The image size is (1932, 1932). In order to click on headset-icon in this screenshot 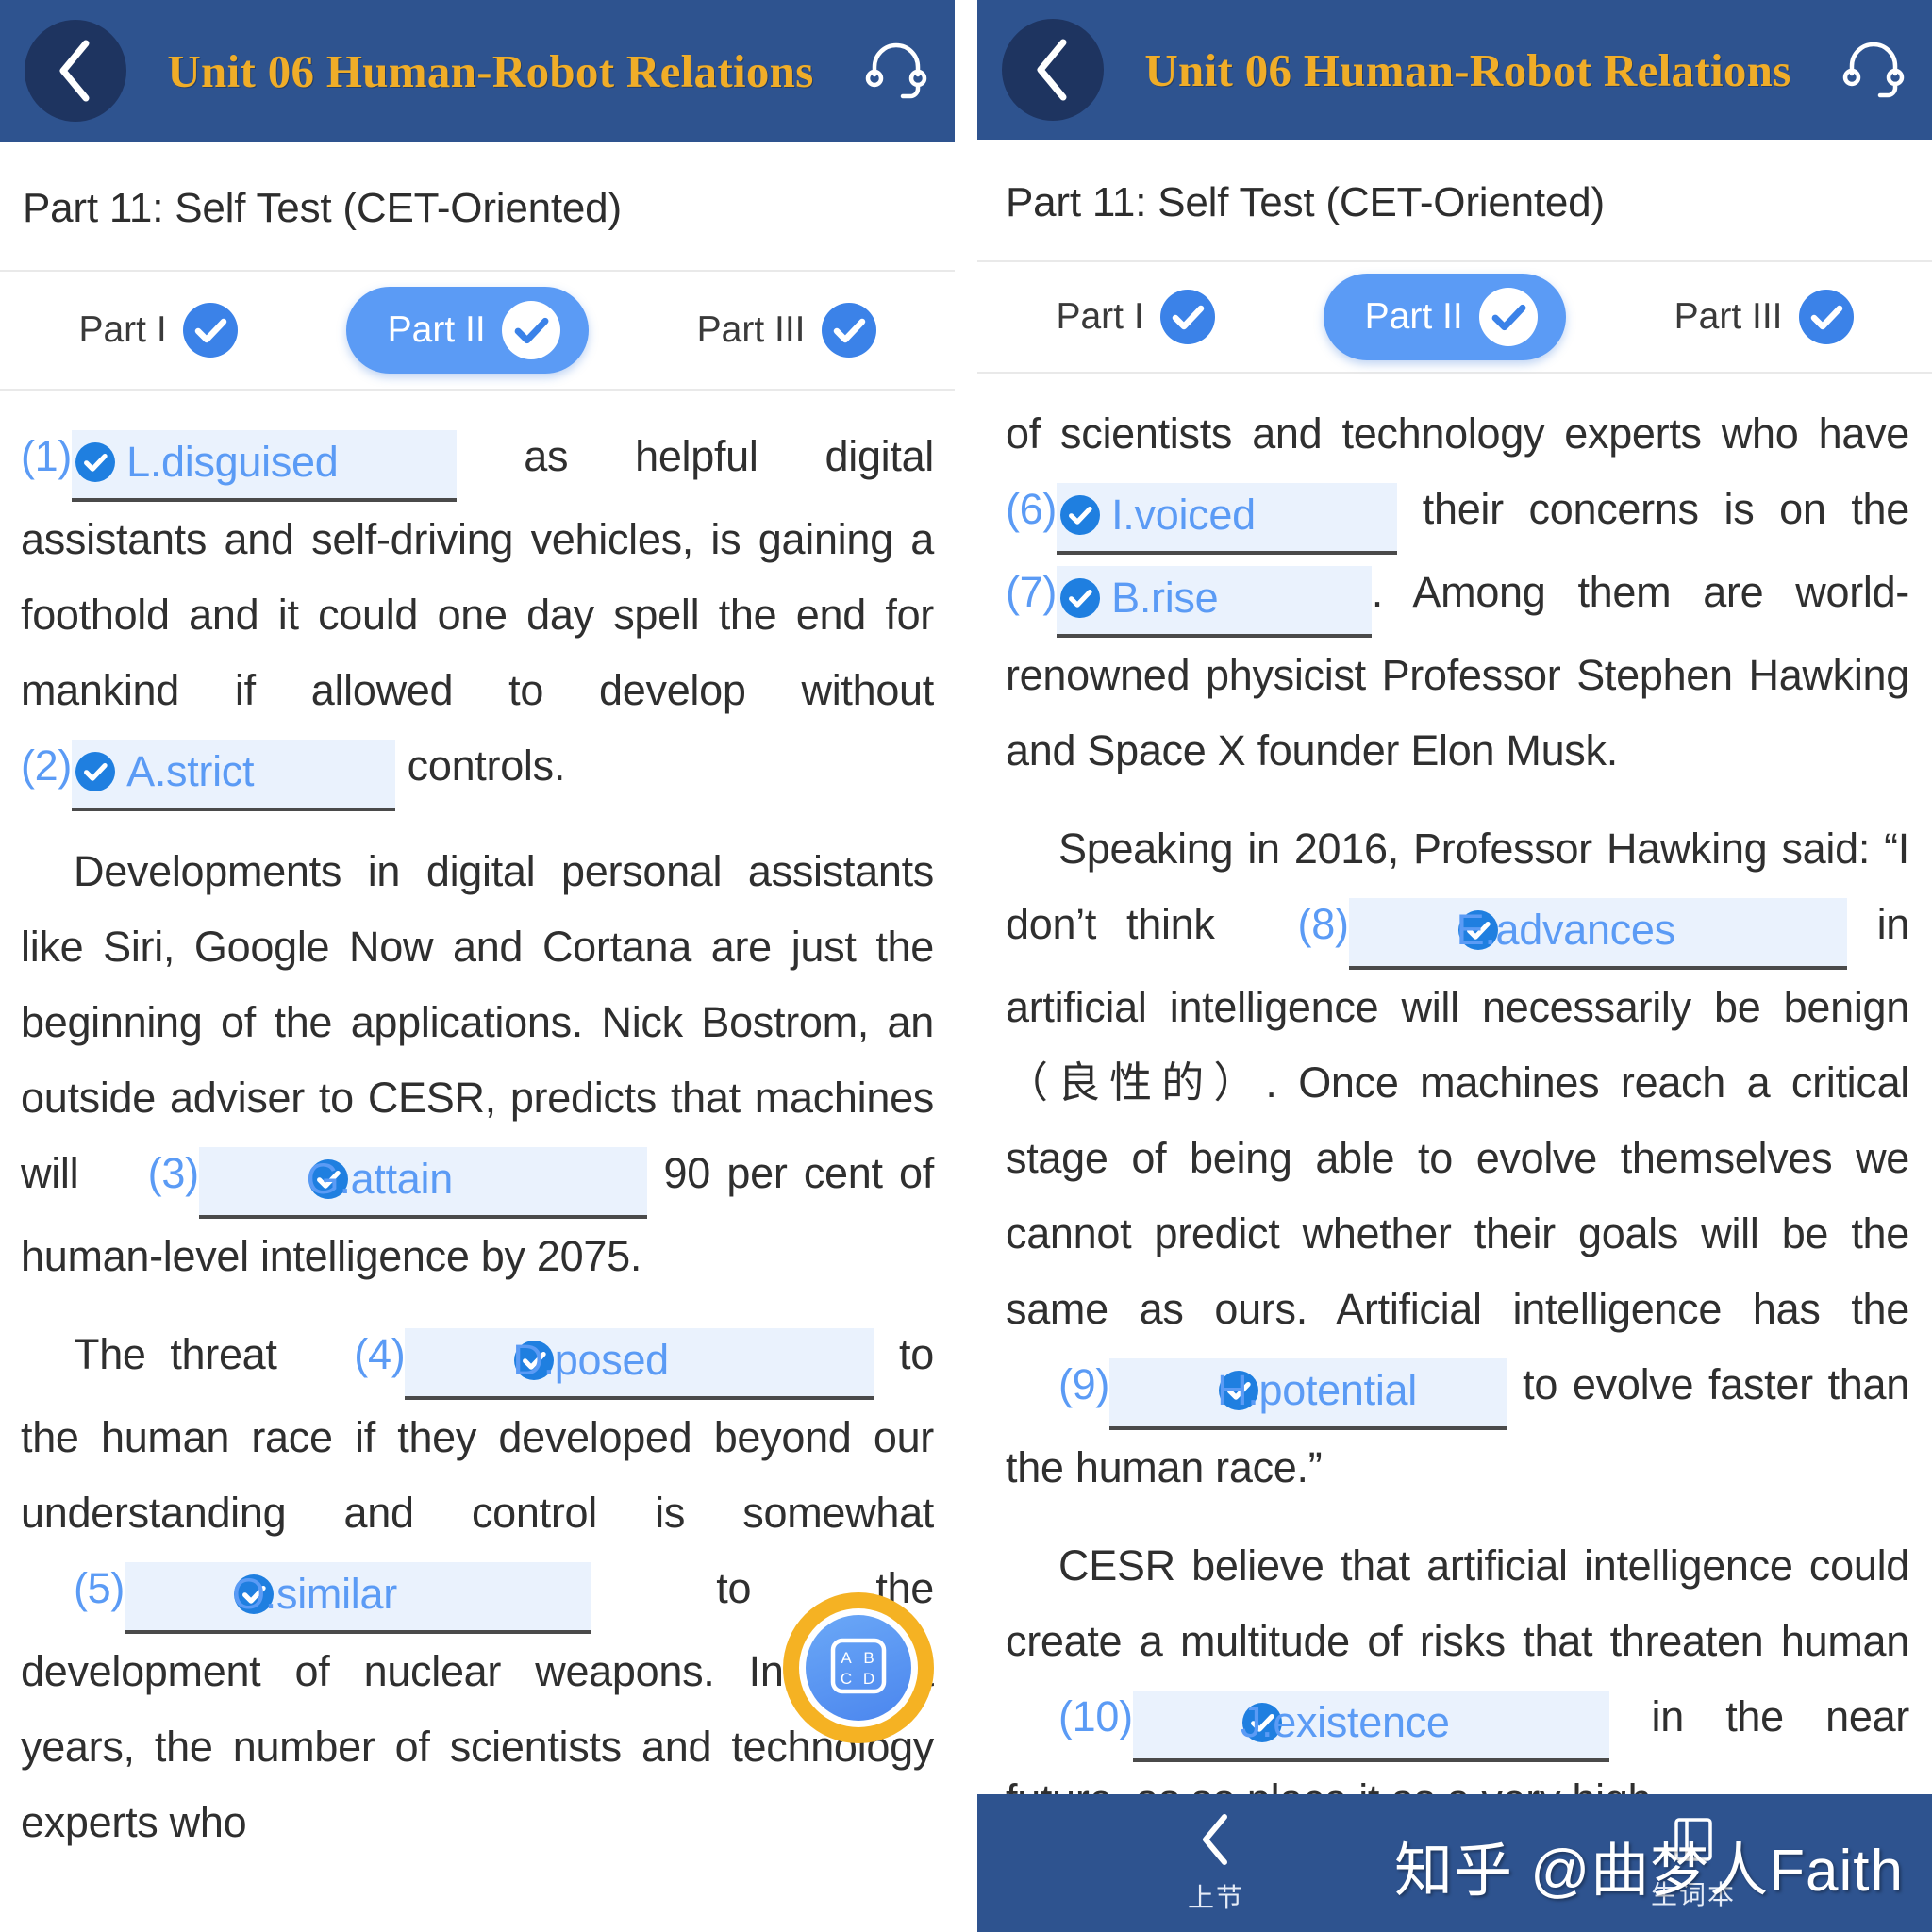, I will do `click(896, 71)`.